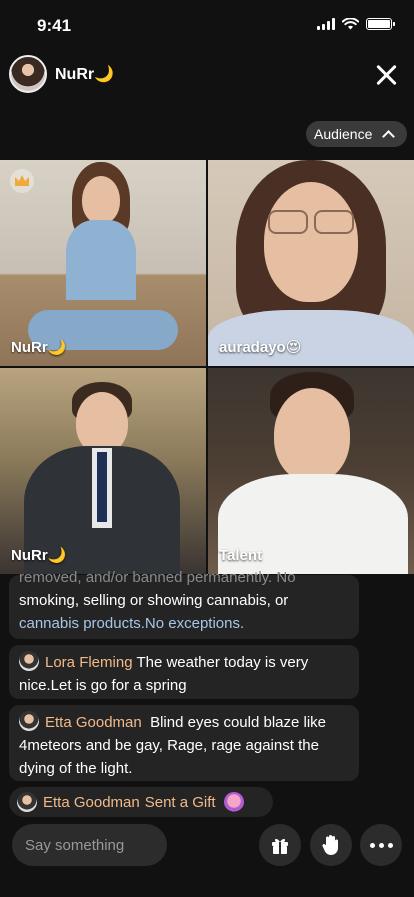 This screenshot has height=897, width=414. Describe the element at coordinates (28, 74) in the screenshot. I see `host-avatar` at that location.